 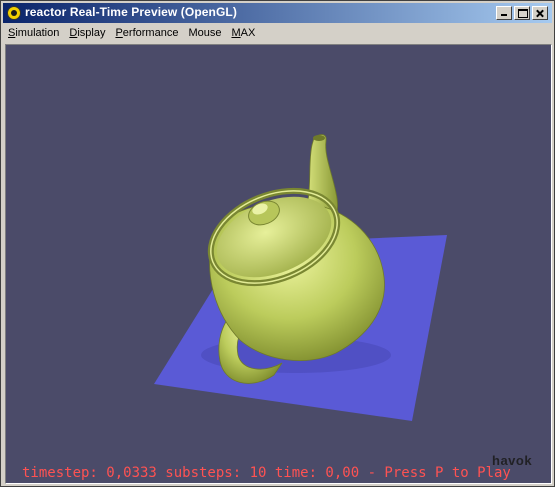 I want to click on reactor-app-icon, so click(x=14, y=13).